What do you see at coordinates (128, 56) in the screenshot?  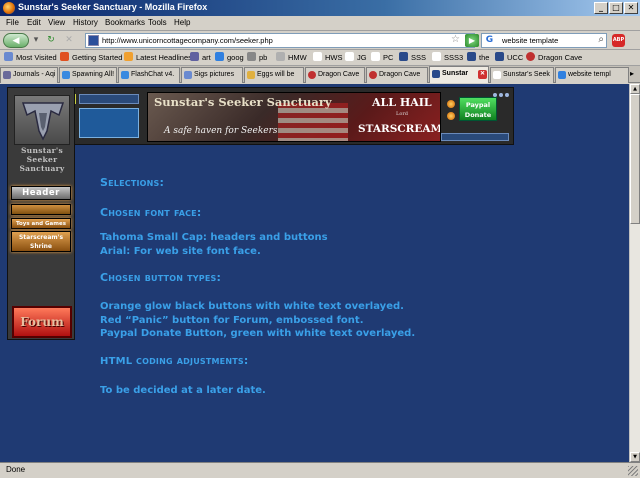 I see `rss-icon` at bounding box center [128, 56].